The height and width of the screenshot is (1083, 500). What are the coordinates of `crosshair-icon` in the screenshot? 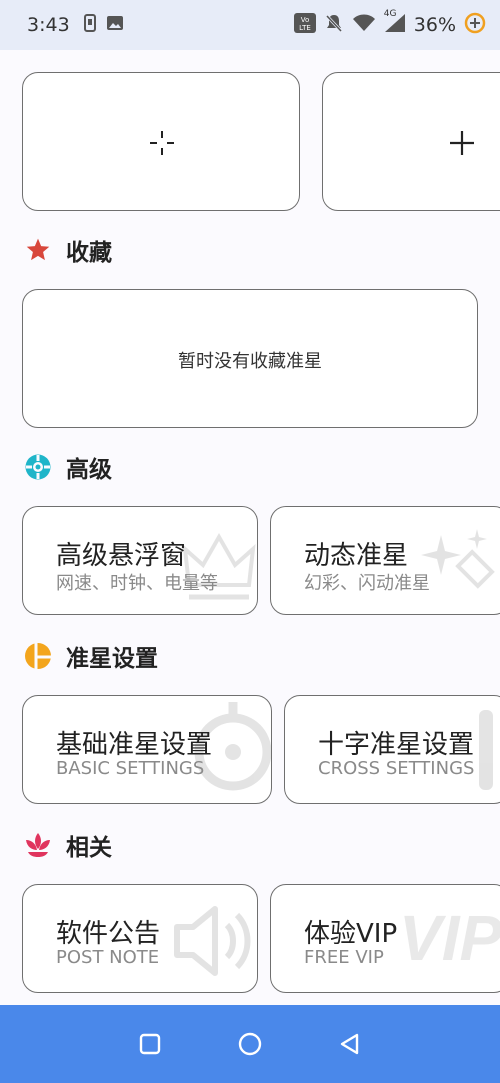 It's located at (162, 145).